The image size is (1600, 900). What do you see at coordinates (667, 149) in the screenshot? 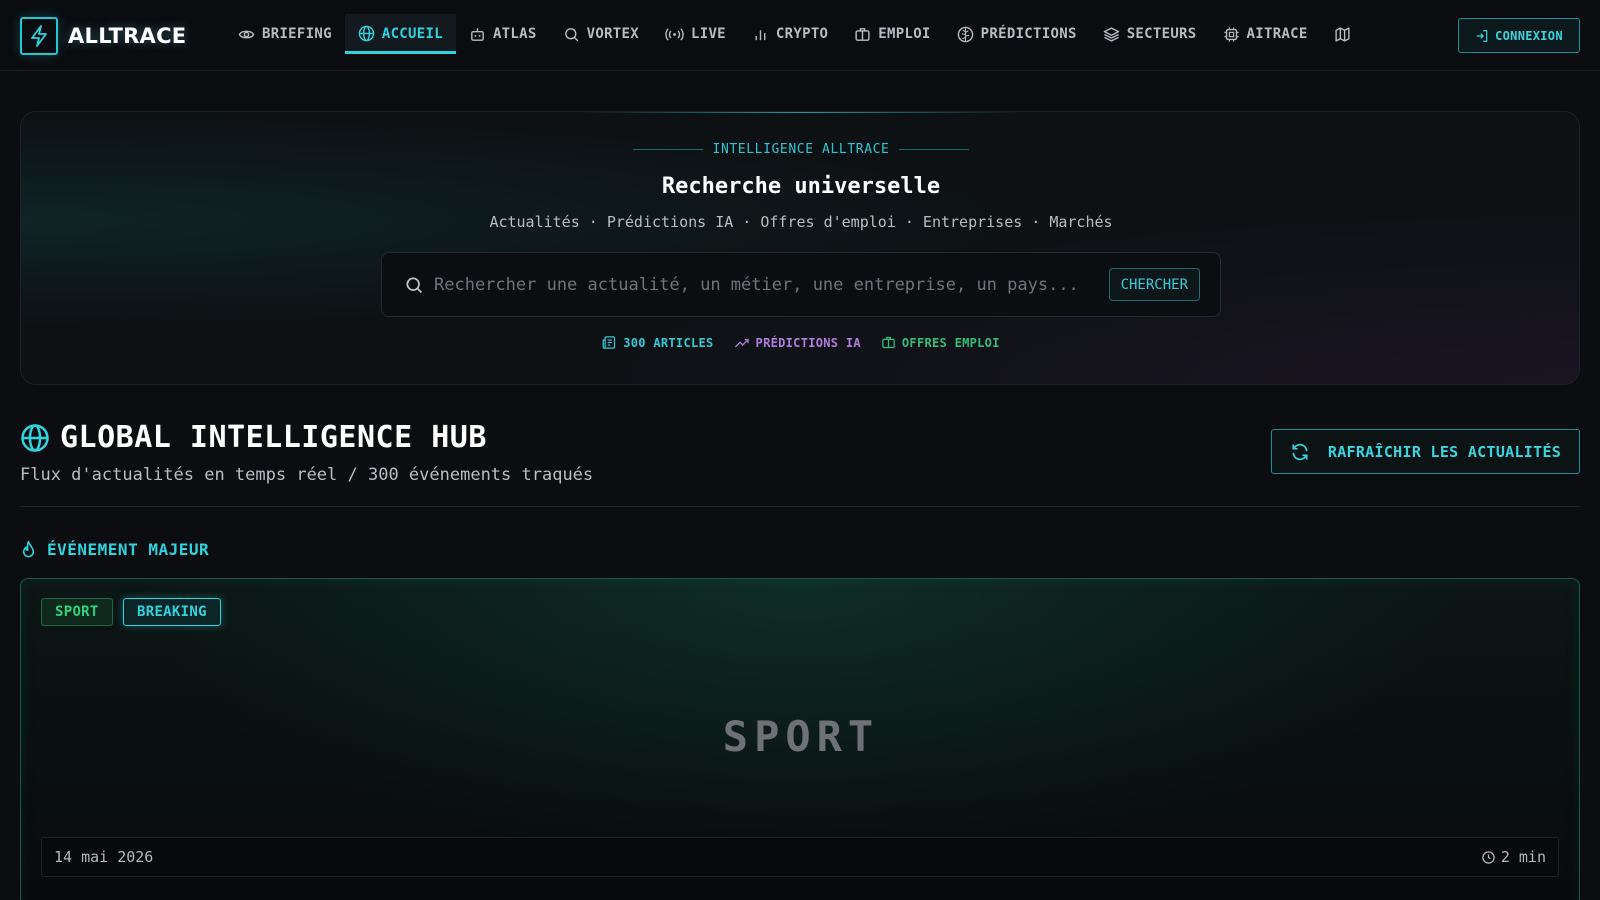
I see `kicker-line-left` at bounding box center [667, 149].